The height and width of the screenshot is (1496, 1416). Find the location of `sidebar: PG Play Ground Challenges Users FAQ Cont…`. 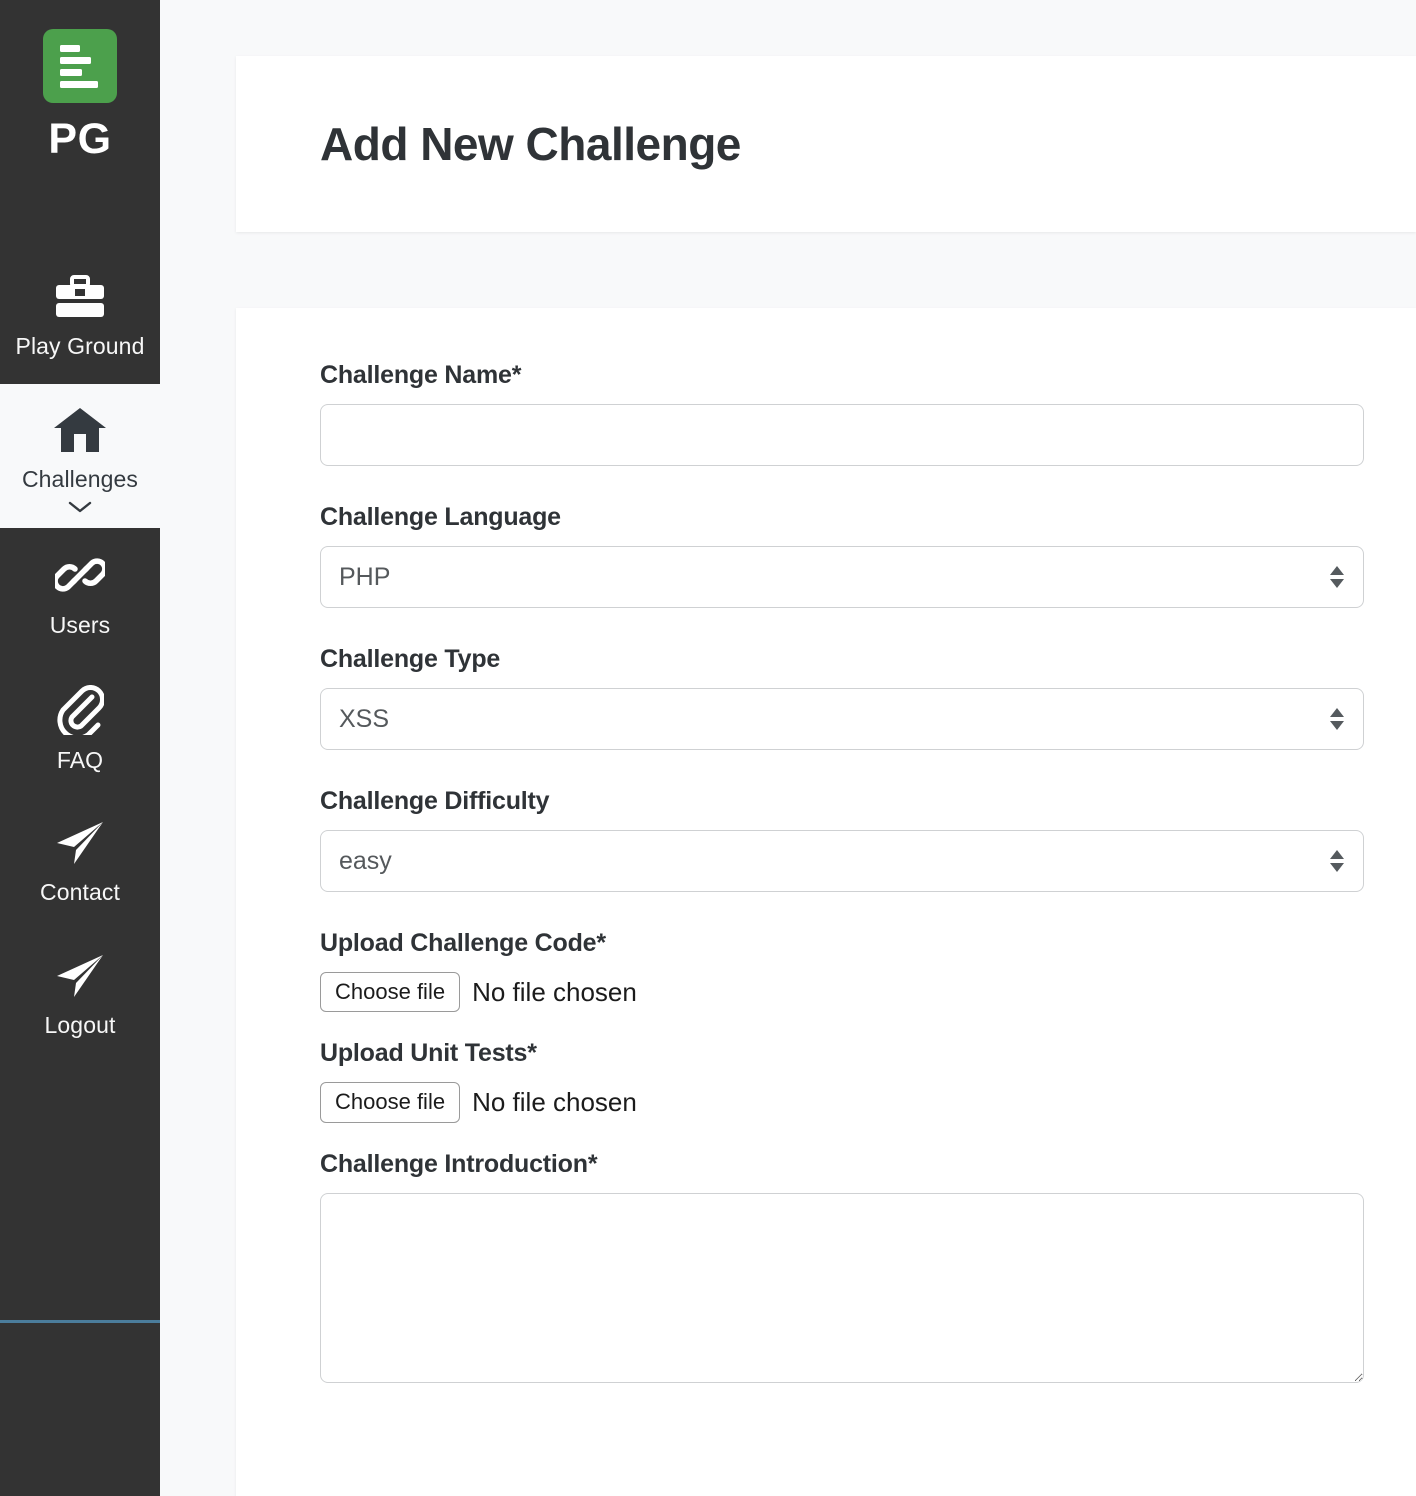

sidebar: PG Play Ground Challenges Users FAQ Cont… is located at coordinates (80, 748).